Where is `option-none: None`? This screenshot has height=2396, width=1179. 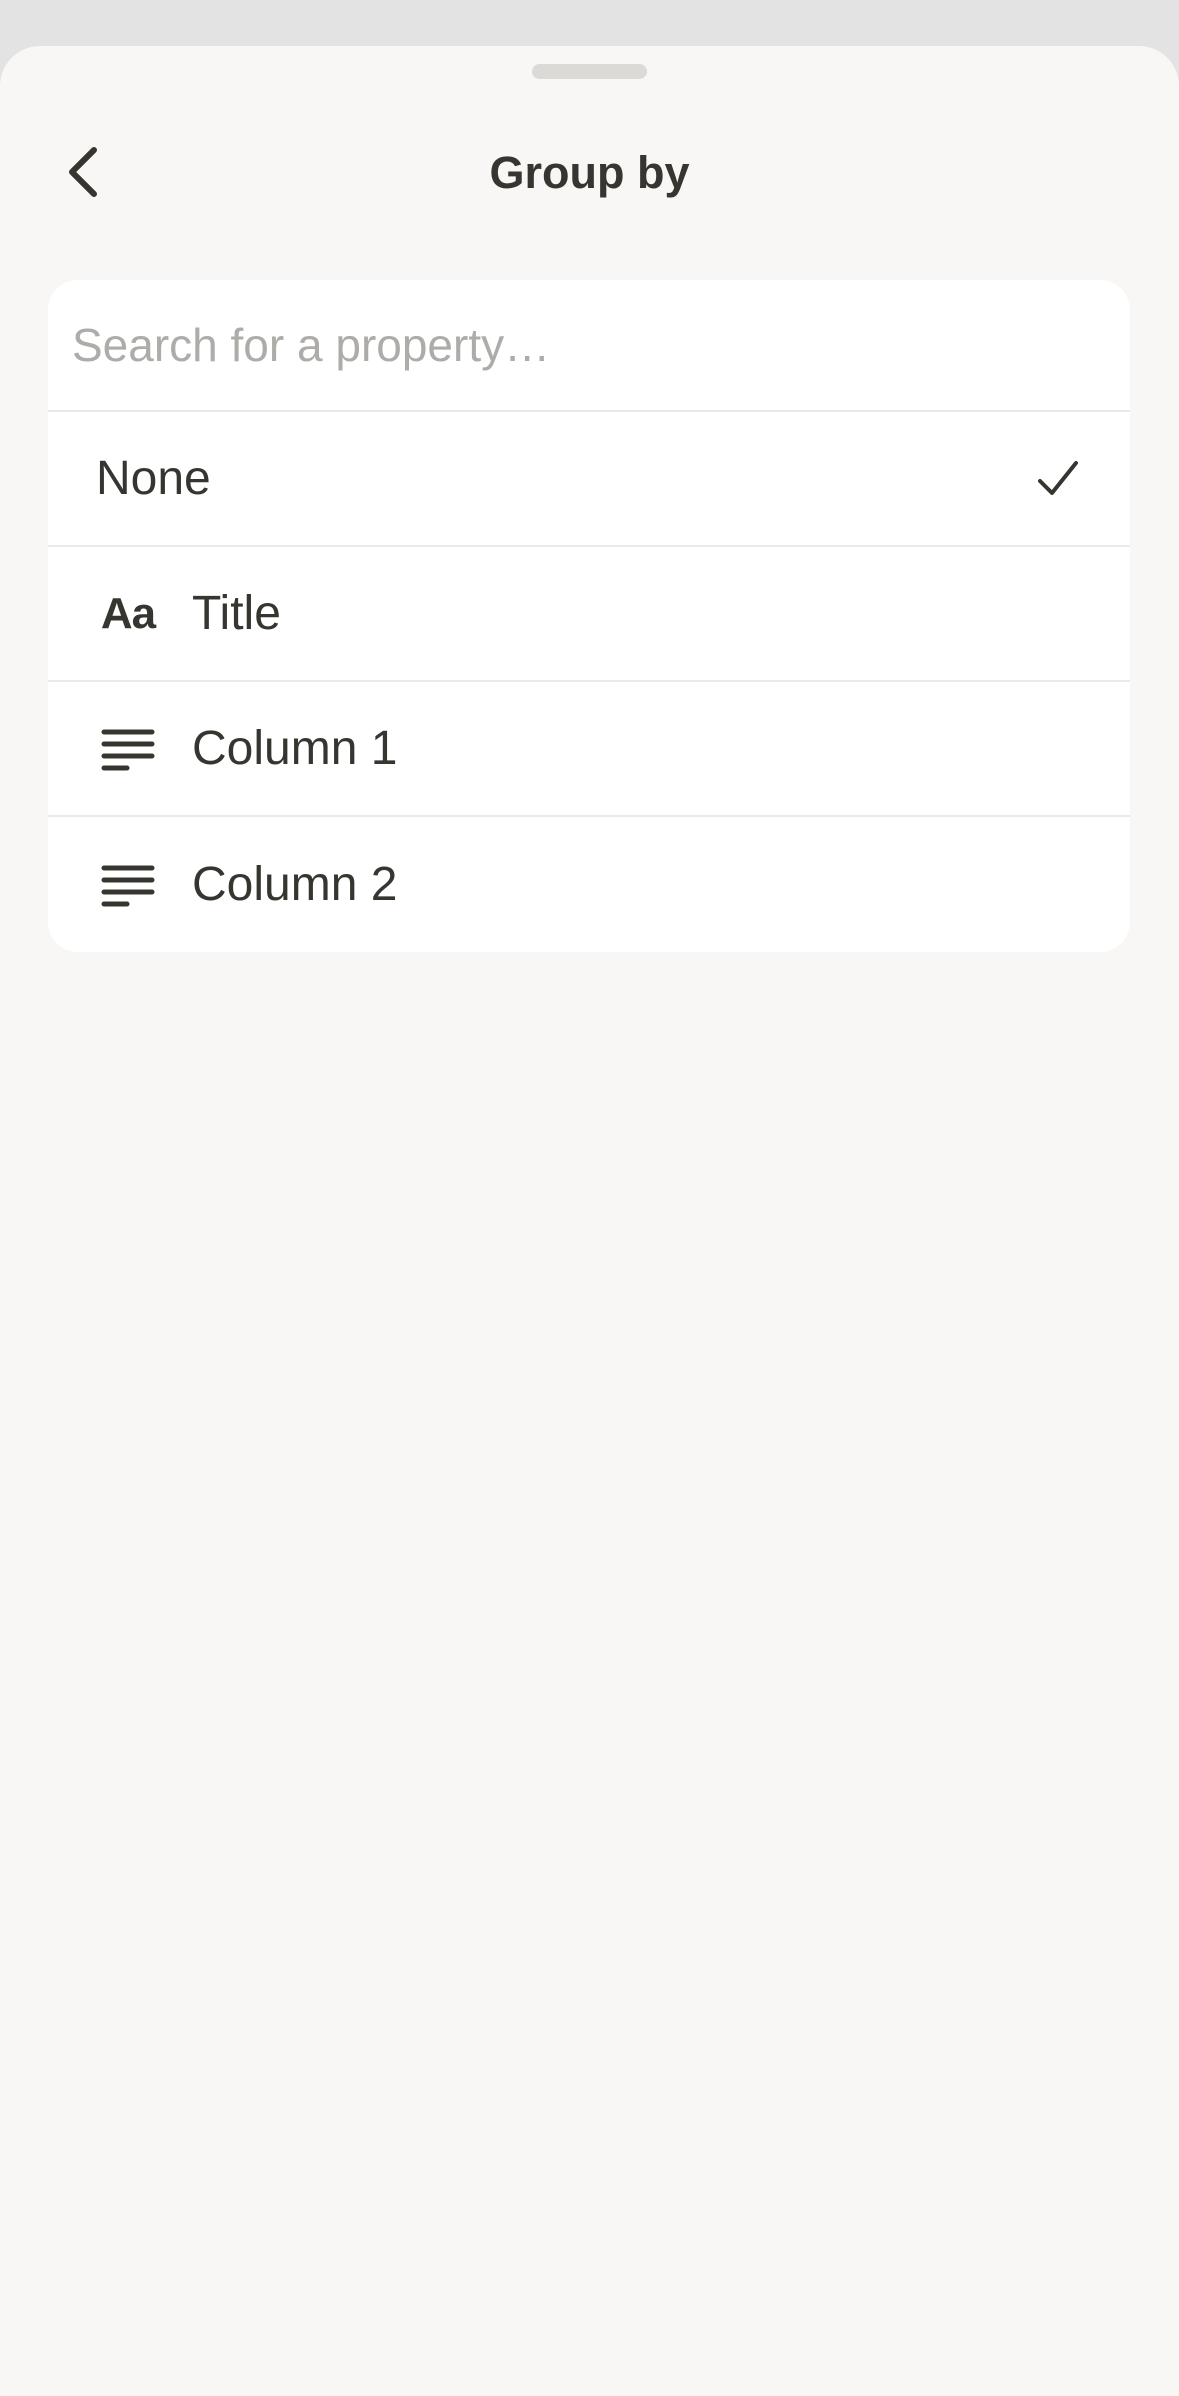
option-none: None is located at coordinates (589, 479).